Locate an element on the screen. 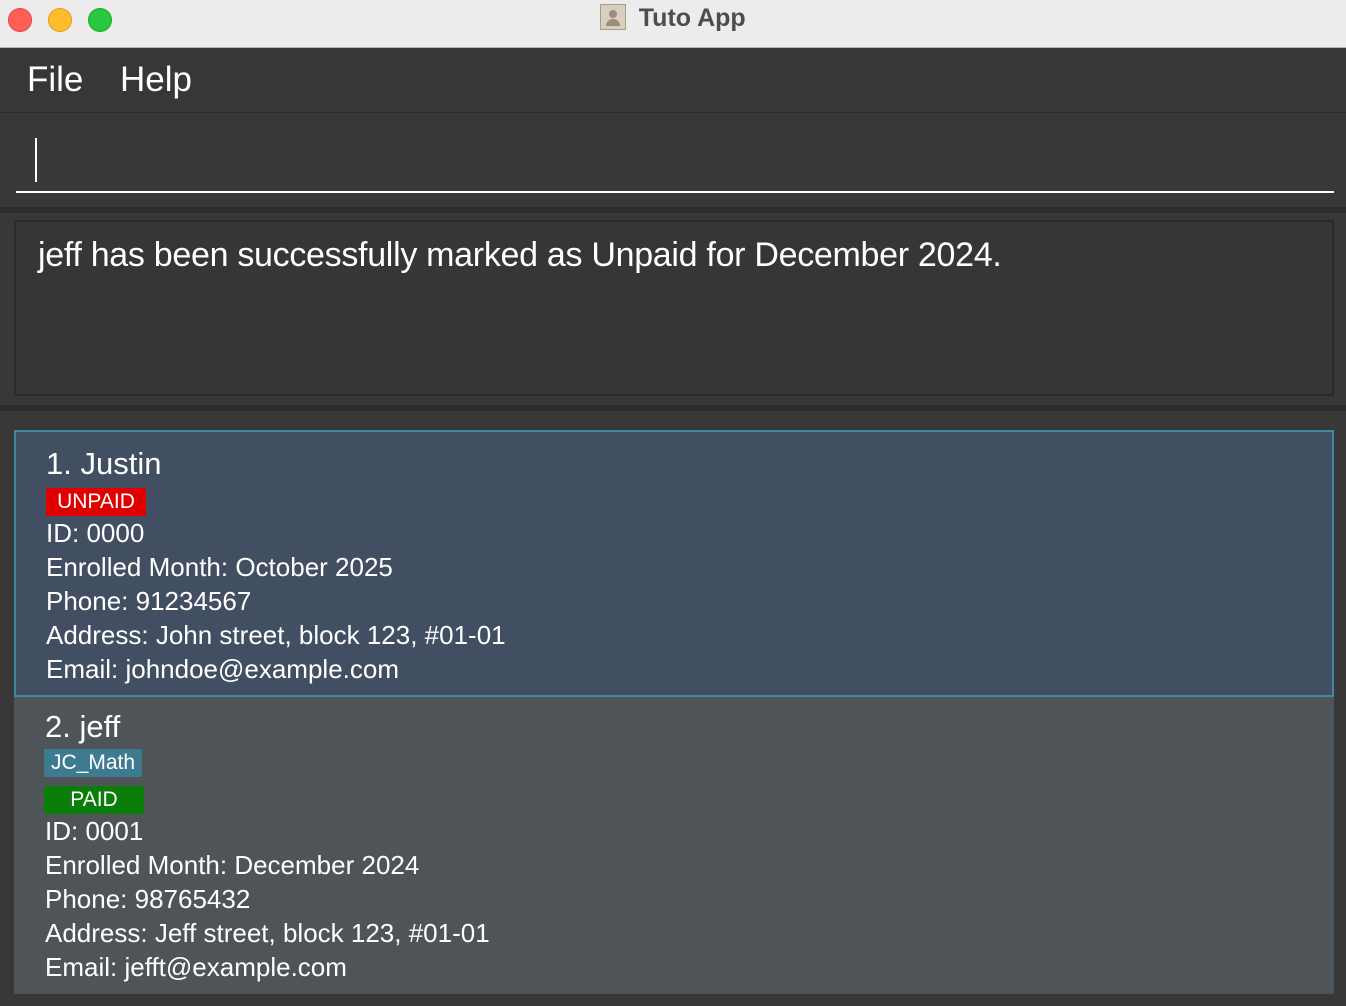 This screenshot has height=1006, width=1346. command-input is located at coordinates (675, 160).